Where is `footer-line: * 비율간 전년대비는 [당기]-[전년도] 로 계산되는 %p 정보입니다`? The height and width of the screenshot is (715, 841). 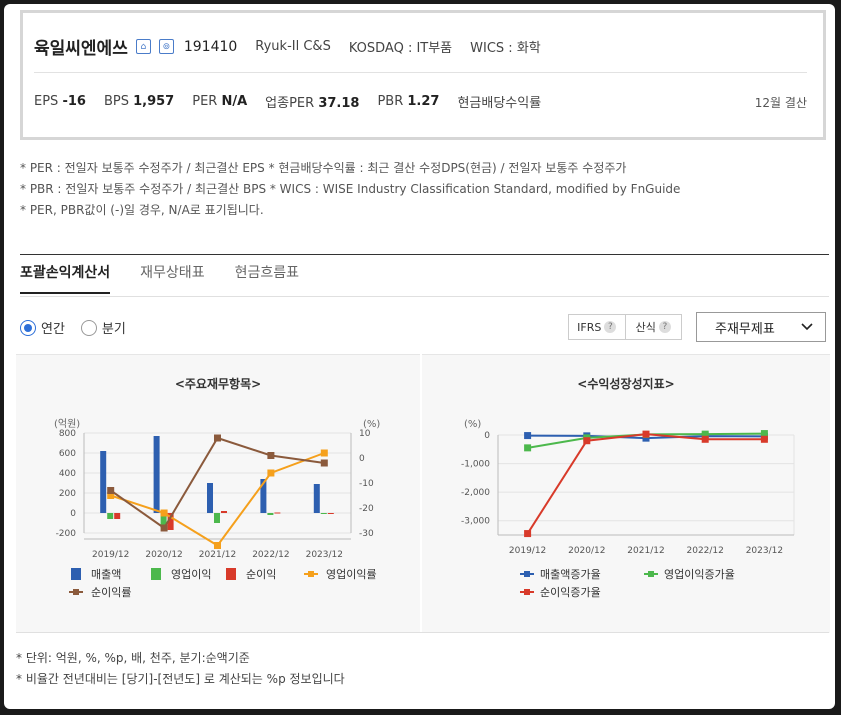 footer-line: * 비율간 전년대비는 [당기]-[전년도] 로 계산되는 %p 정보입니다 is located at coordinates (180, 679).